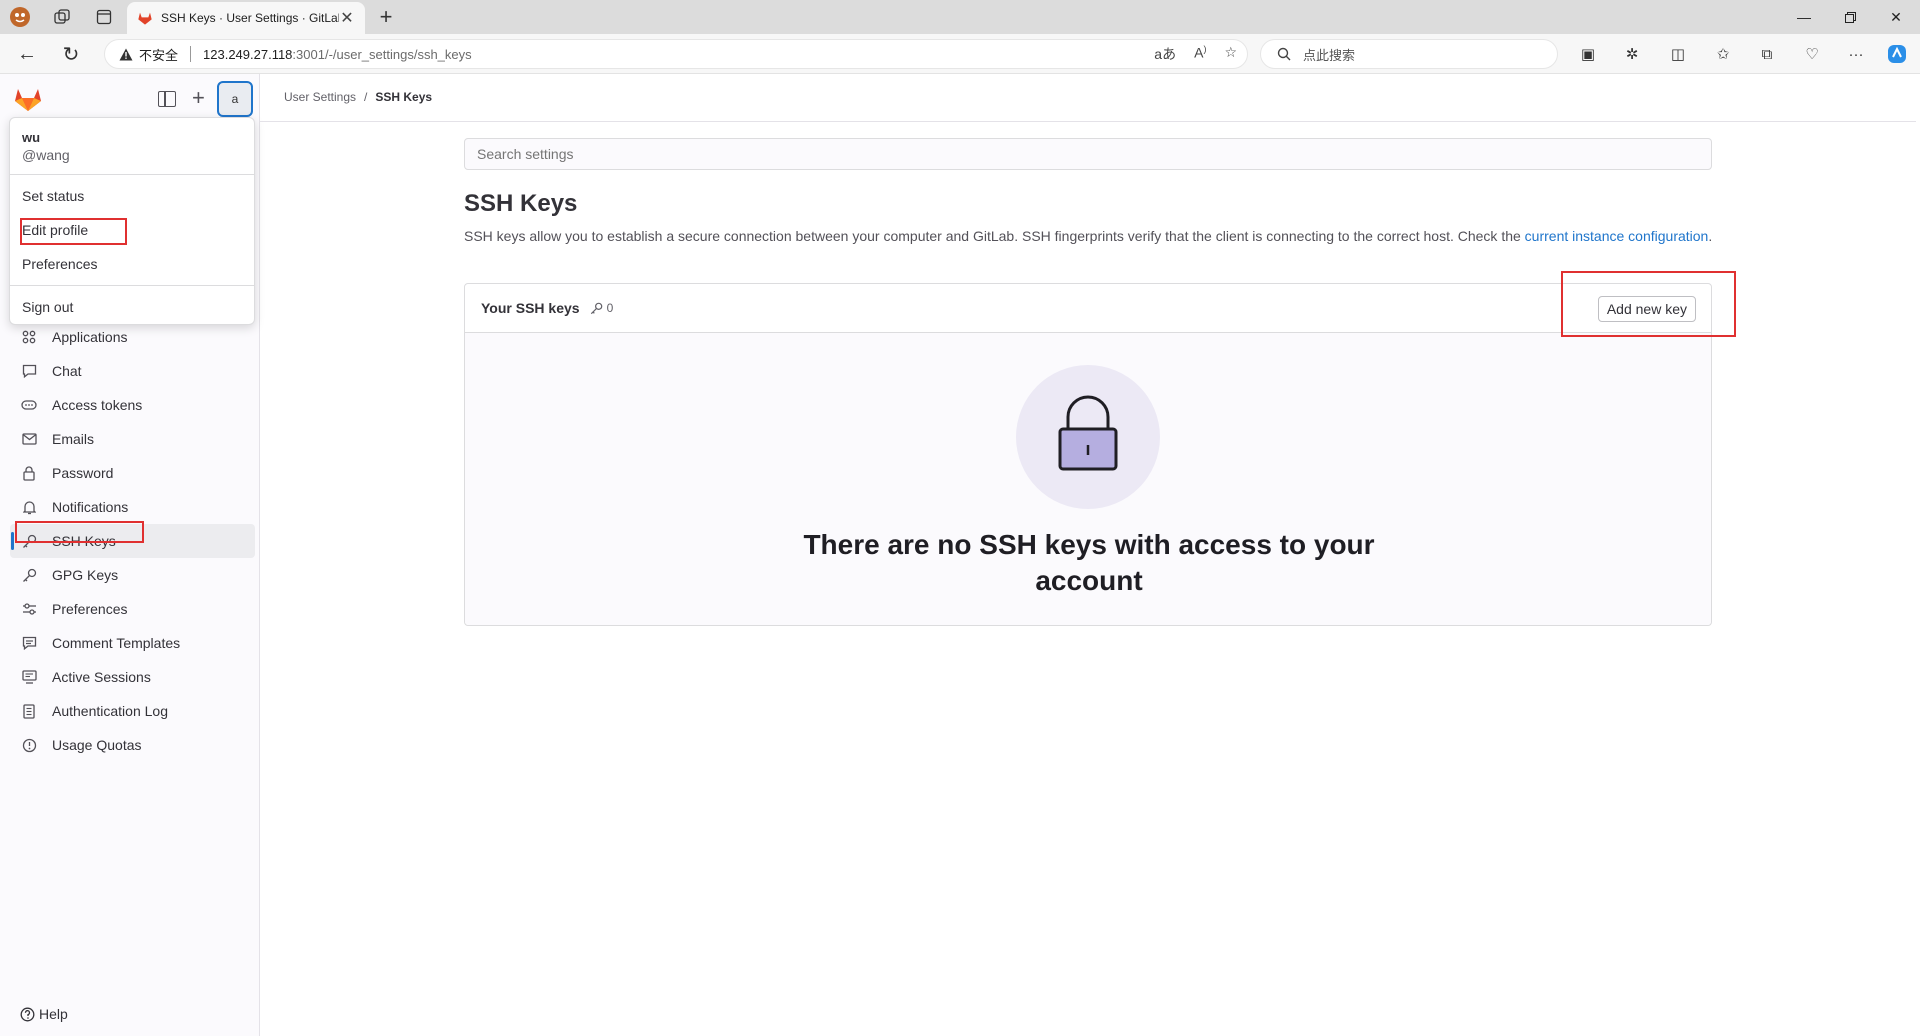 This screenshot has height=1036, width=1920. I want to click on help-icon, so click(27, 1014).